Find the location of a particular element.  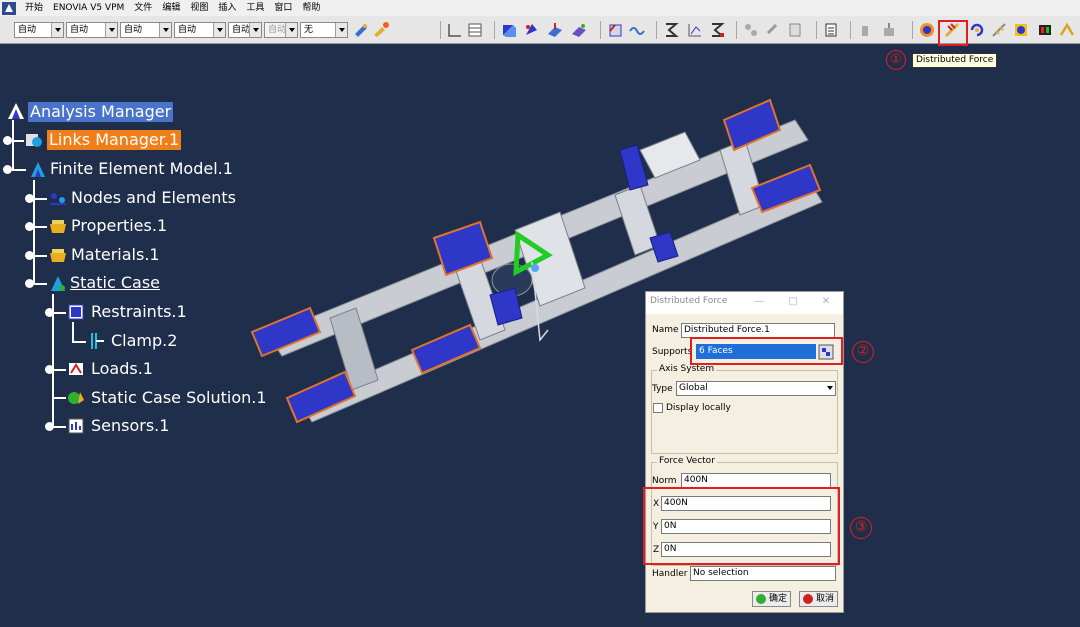

force-components-highlight-box is located at coordinates (741, 526).